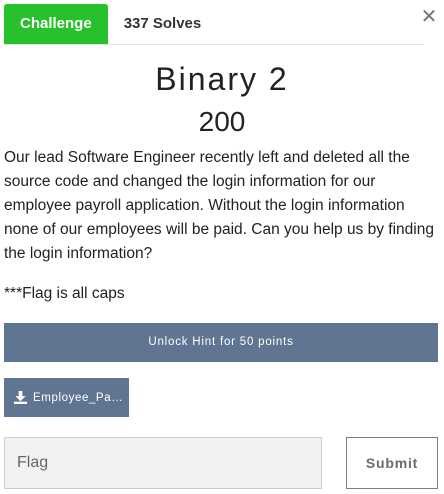 The height and width of the screenshot is (494, 444). Describe the element at coordinates (222, 79) in the screenshot. I see `challenge-title: Binary 2` at that location.